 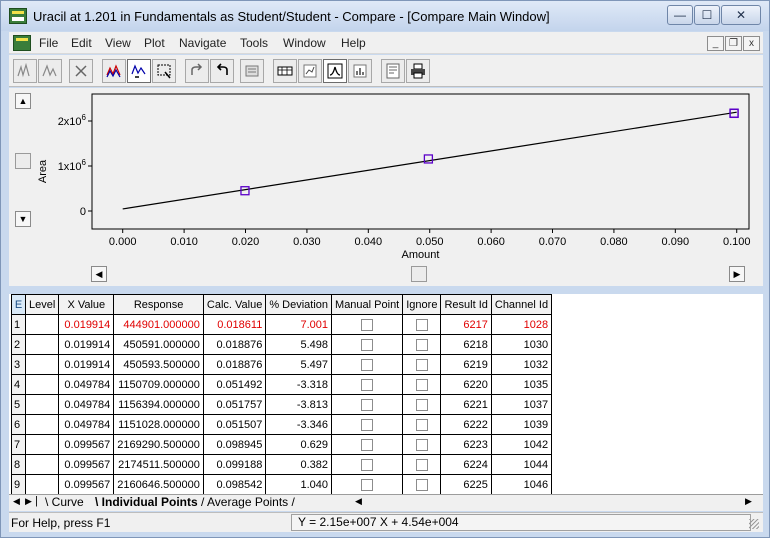 I want to click on cell-channel-id: 1030, so click(x=521, y=344).